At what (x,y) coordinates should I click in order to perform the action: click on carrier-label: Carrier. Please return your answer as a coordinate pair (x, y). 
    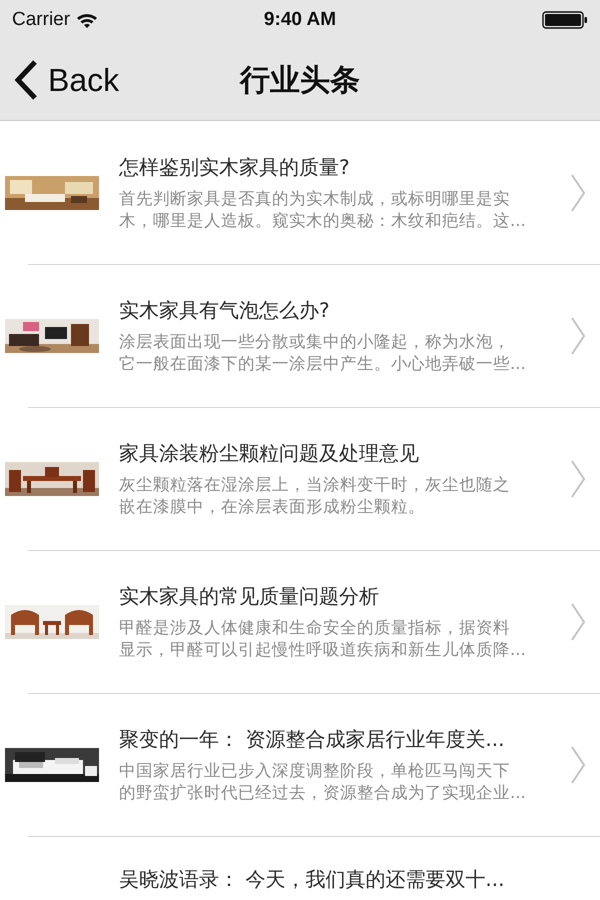
    Looking at the image, I should click on (41, 20).